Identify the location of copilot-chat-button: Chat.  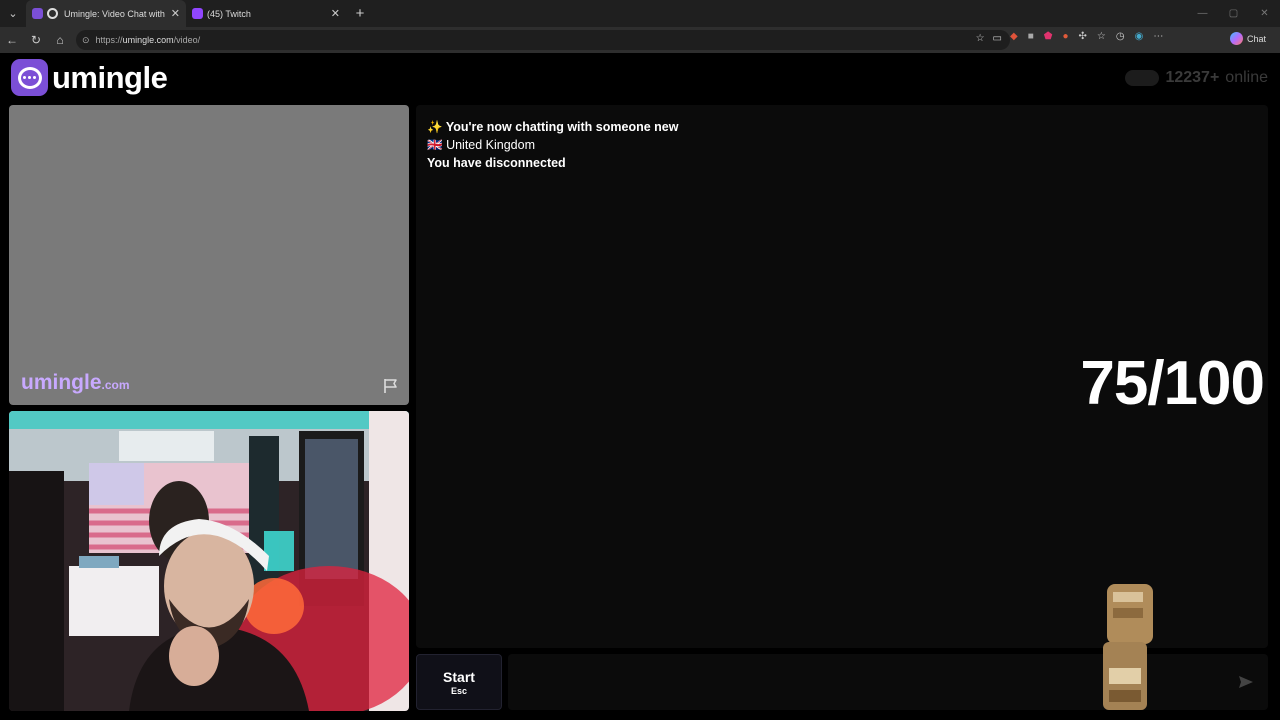
(1247, 38).